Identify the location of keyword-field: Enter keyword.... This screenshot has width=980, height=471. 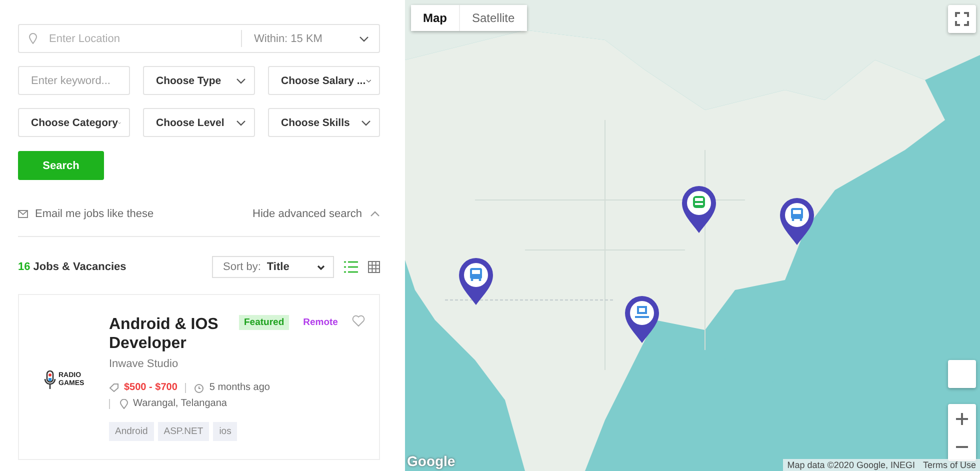
(74, 80).